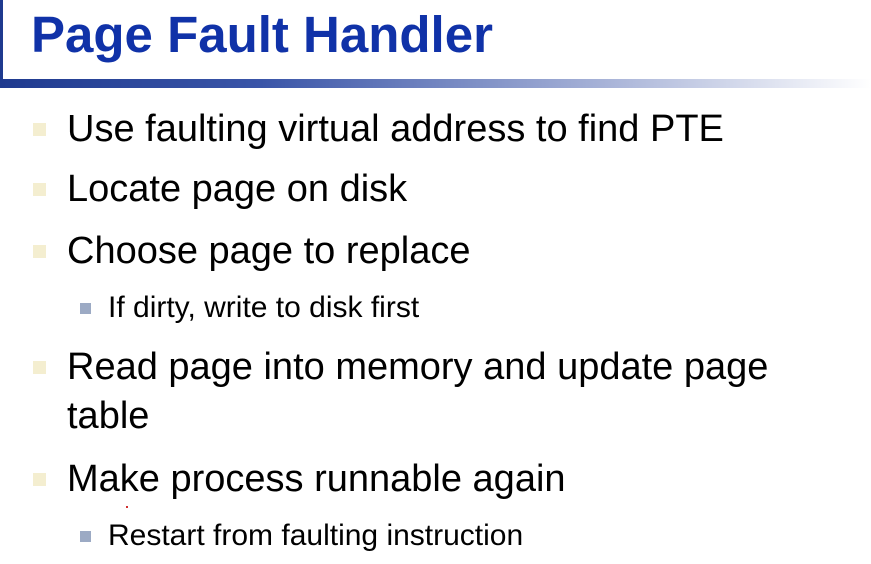  I want to click on bullet-text: Choose page to replace, so click(269, 251).